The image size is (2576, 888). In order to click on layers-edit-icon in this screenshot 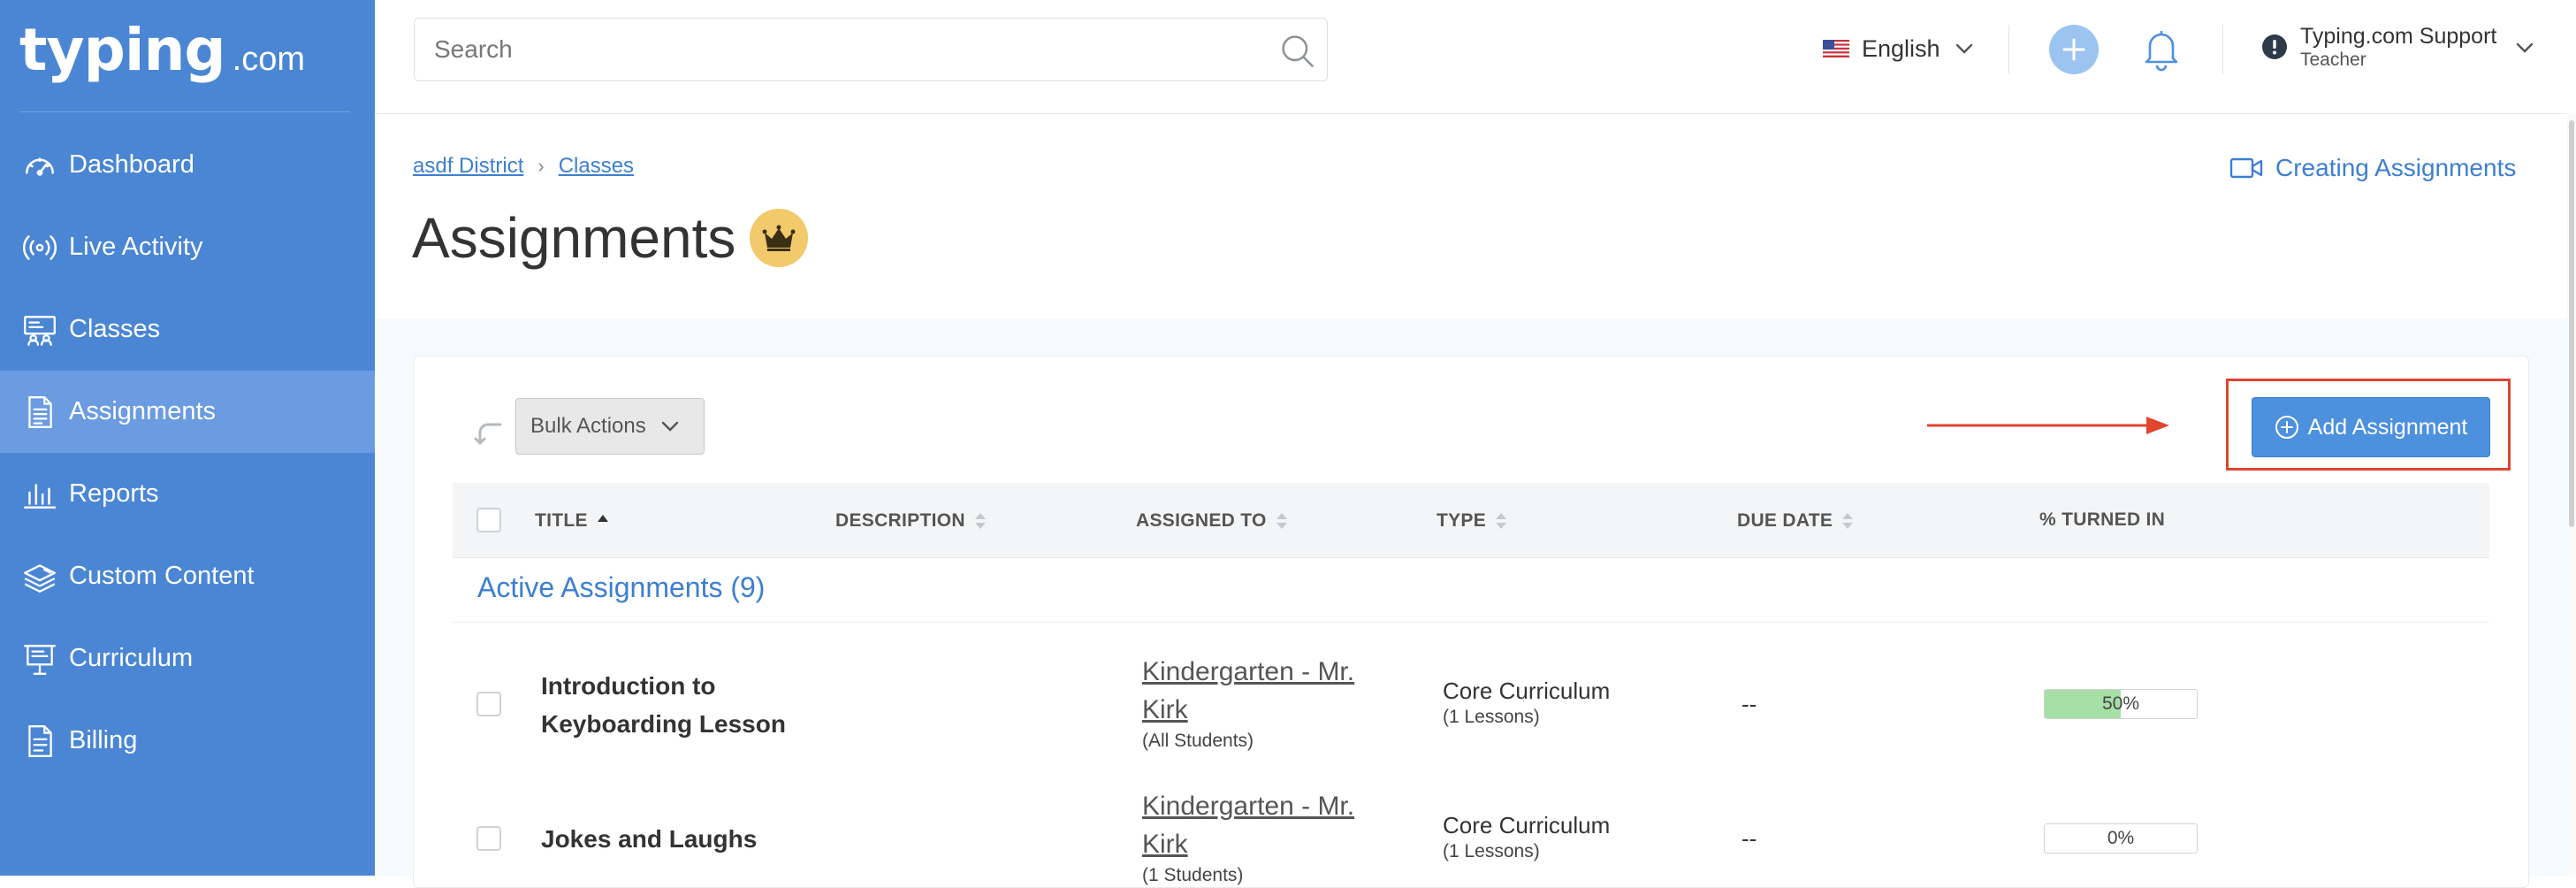, I will do `click(39, 576)`.